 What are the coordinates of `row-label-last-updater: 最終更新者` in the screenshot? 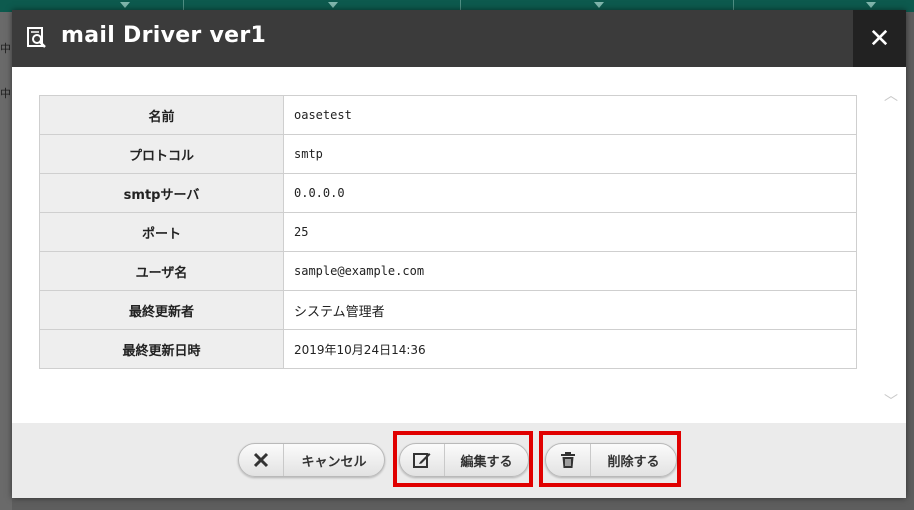 It's located at (161, 310).